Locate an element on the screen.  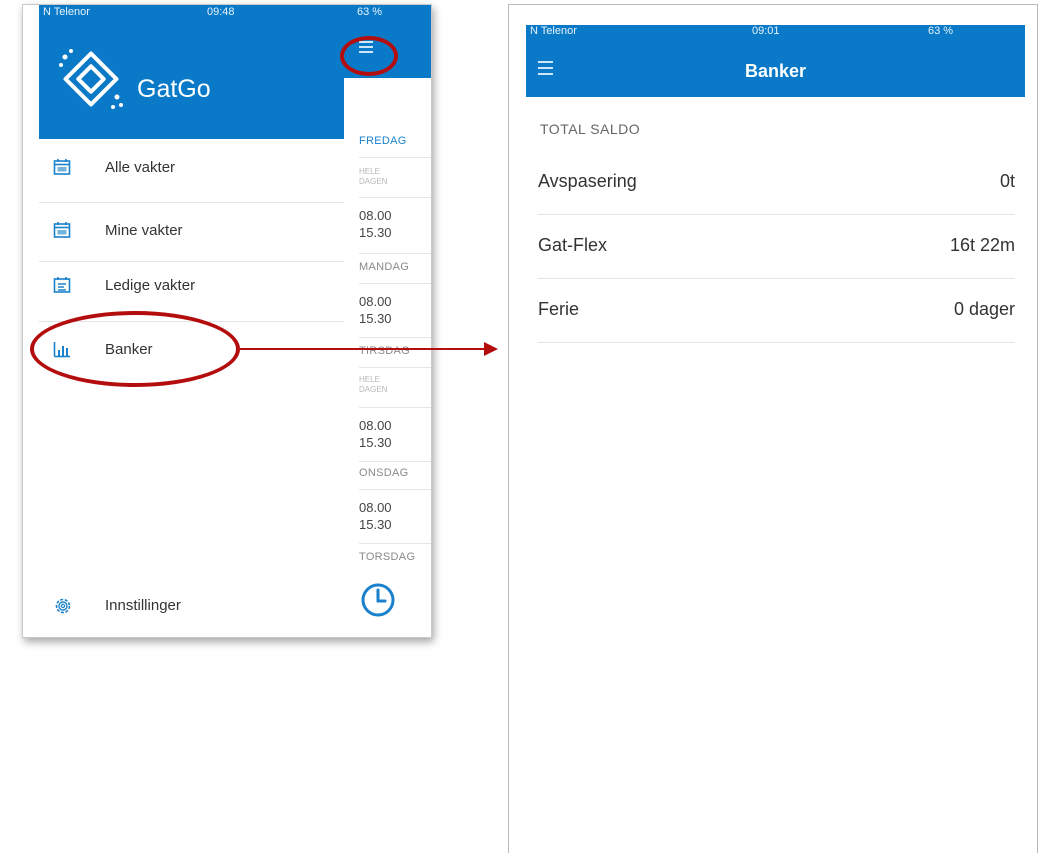
day-header: ONSDAG is located at coordinates (384, 473).